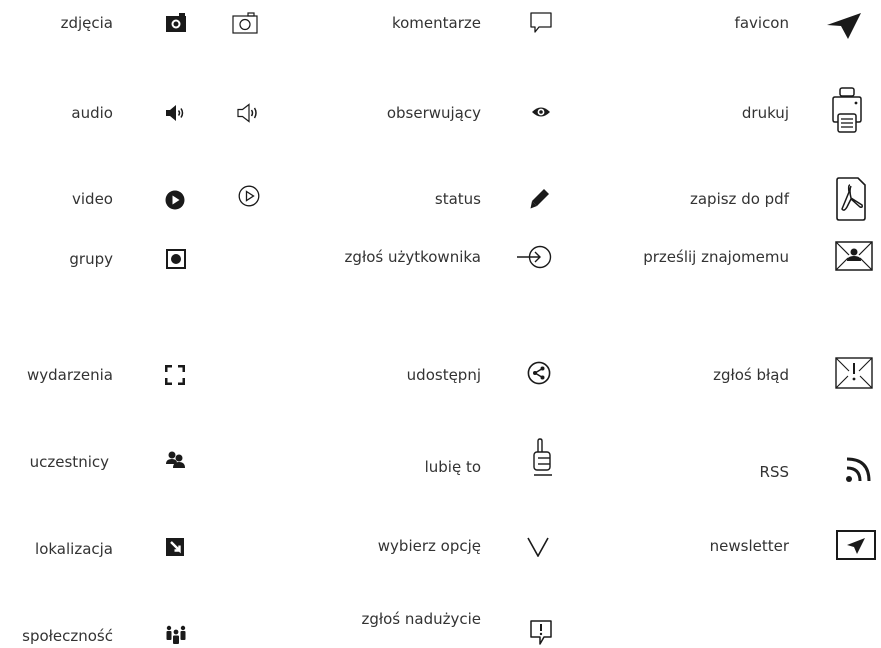 This screenshot has height=648, width=881. I want to click on play-outline-icon, so click(249, 196).